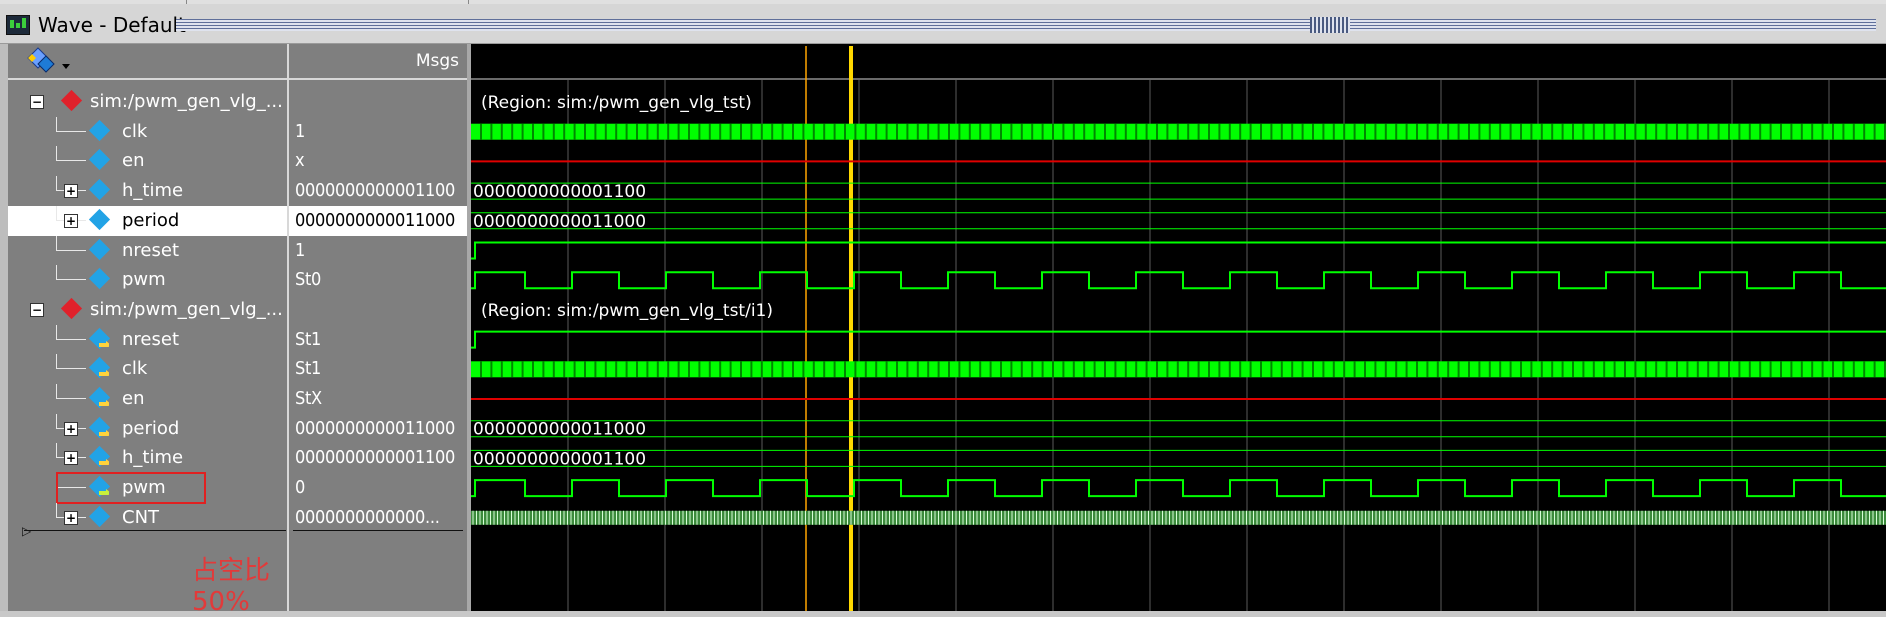  What do you see at coordinates (52, 60) in the screenshot?
I see `add-wave-dropdown-icon` at bounding box center [52, 60].